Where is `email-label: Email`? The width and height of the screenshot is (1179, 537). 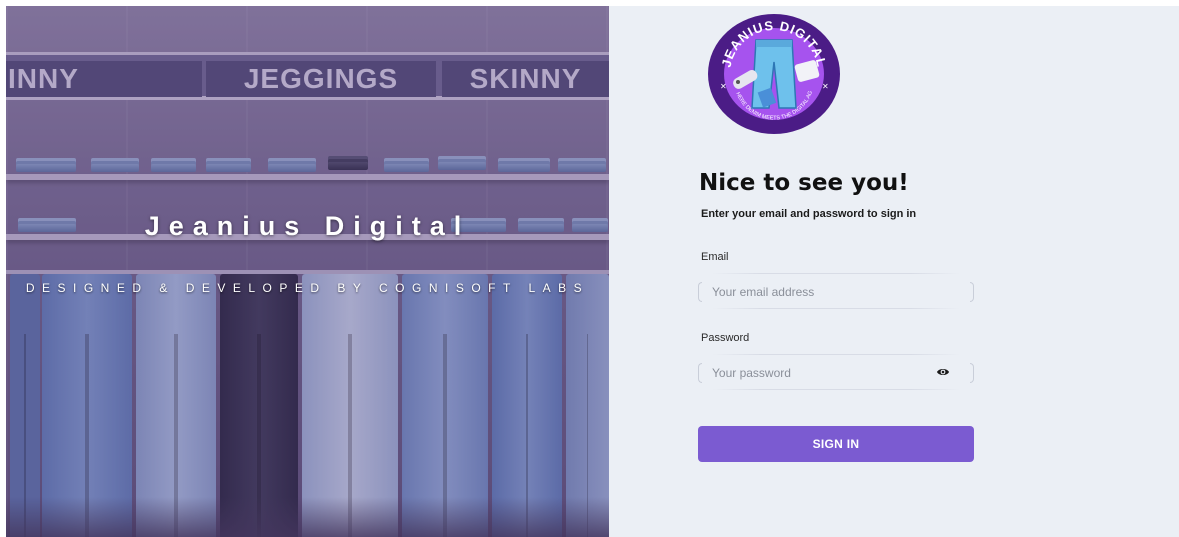
email-label: Email is located at coordinates (715, 257).